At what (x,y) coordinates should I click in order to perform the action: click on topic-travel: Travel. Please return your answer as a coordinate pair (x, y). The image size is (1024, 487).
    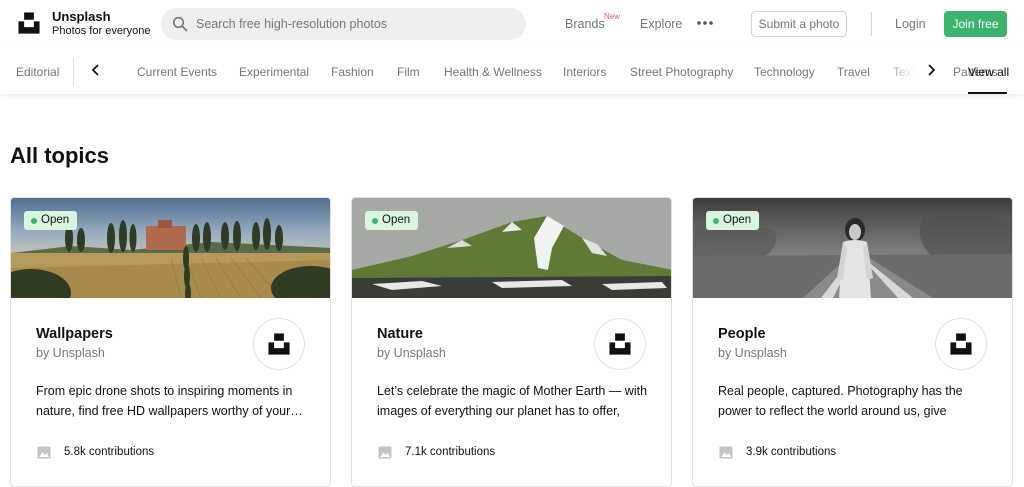
    Looking at the image, I should click on (853, 72).